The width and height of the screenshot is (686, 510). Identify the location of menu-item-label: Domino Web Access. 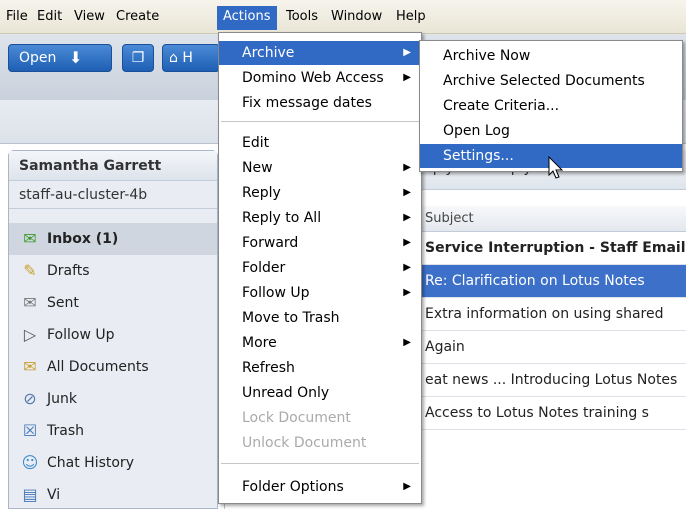
(313, 78).